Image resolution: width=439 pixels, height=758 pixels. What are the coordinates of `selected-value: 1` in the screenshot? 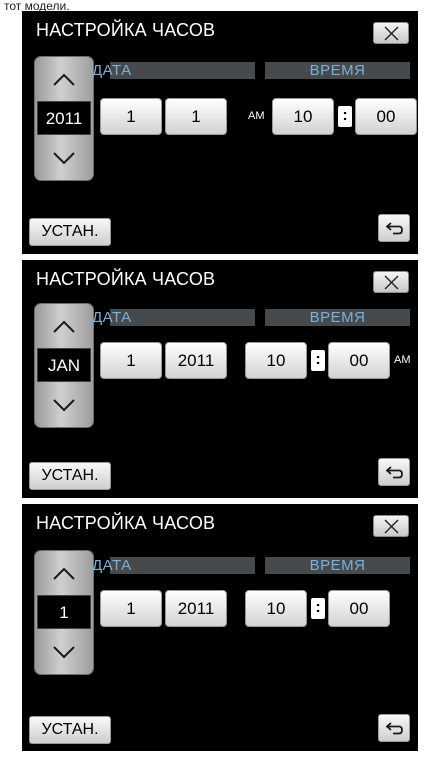 It's located at (64, 612).